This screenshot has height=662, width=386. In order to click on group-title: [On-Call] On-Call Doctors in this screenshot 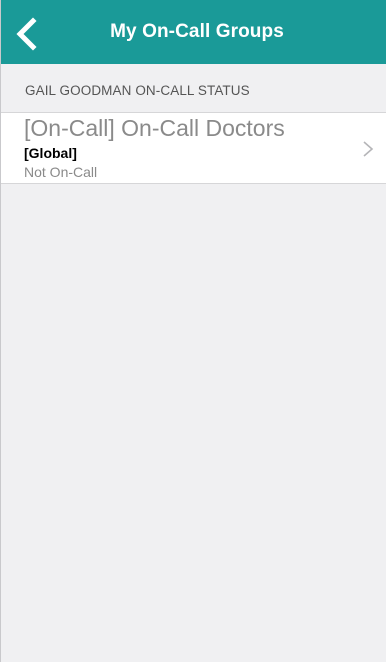, I will do `click(154, 128)`.